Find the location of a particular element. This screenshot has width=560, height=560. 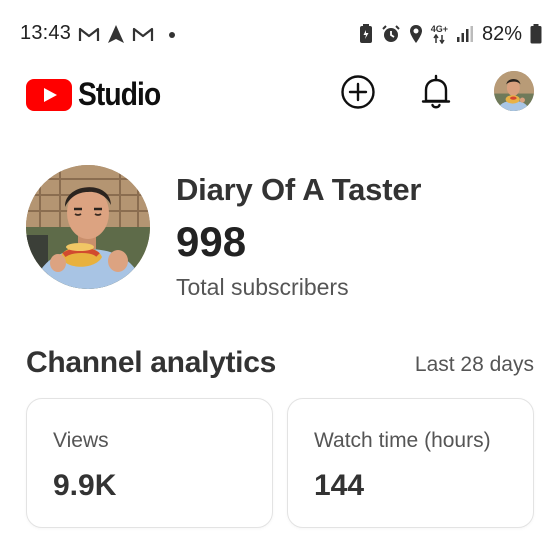

avatar-photo is located at coordinates (514, 91).